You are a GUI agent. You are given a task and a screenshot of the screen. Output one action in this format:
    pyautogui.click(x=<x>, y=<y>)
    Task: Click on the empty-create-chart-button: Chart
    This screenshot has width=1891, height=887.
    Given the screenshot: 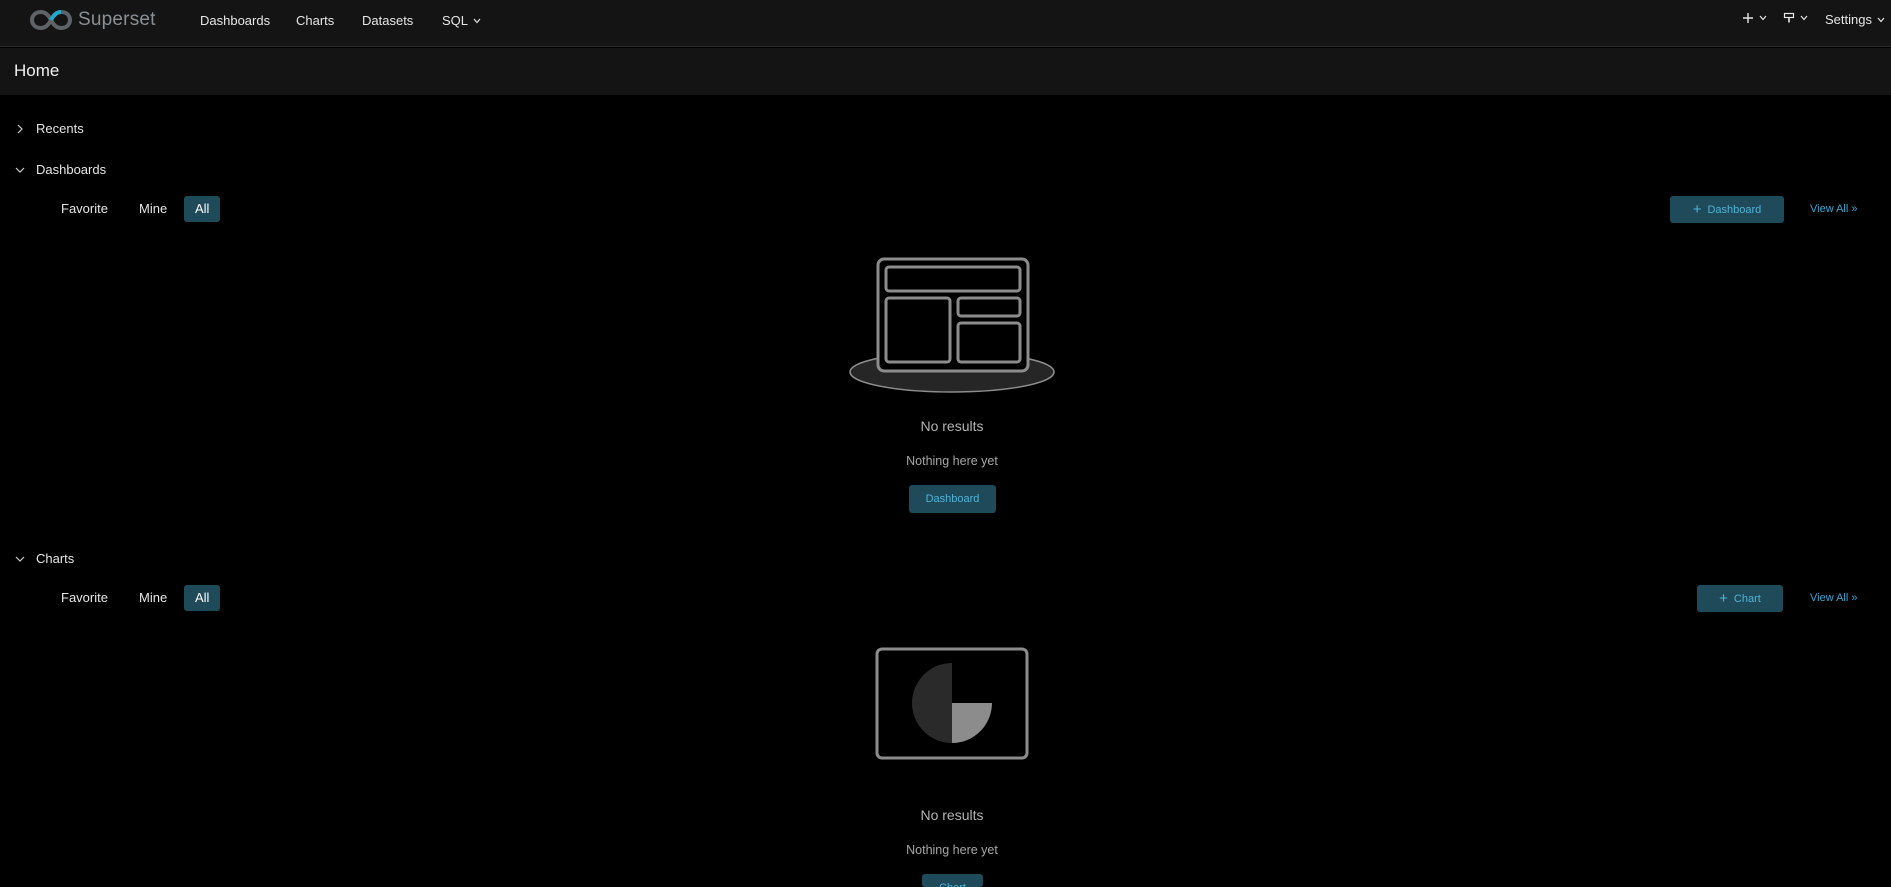 What is the action you would take?
    pyautogui.click(x=952, y=880)
    